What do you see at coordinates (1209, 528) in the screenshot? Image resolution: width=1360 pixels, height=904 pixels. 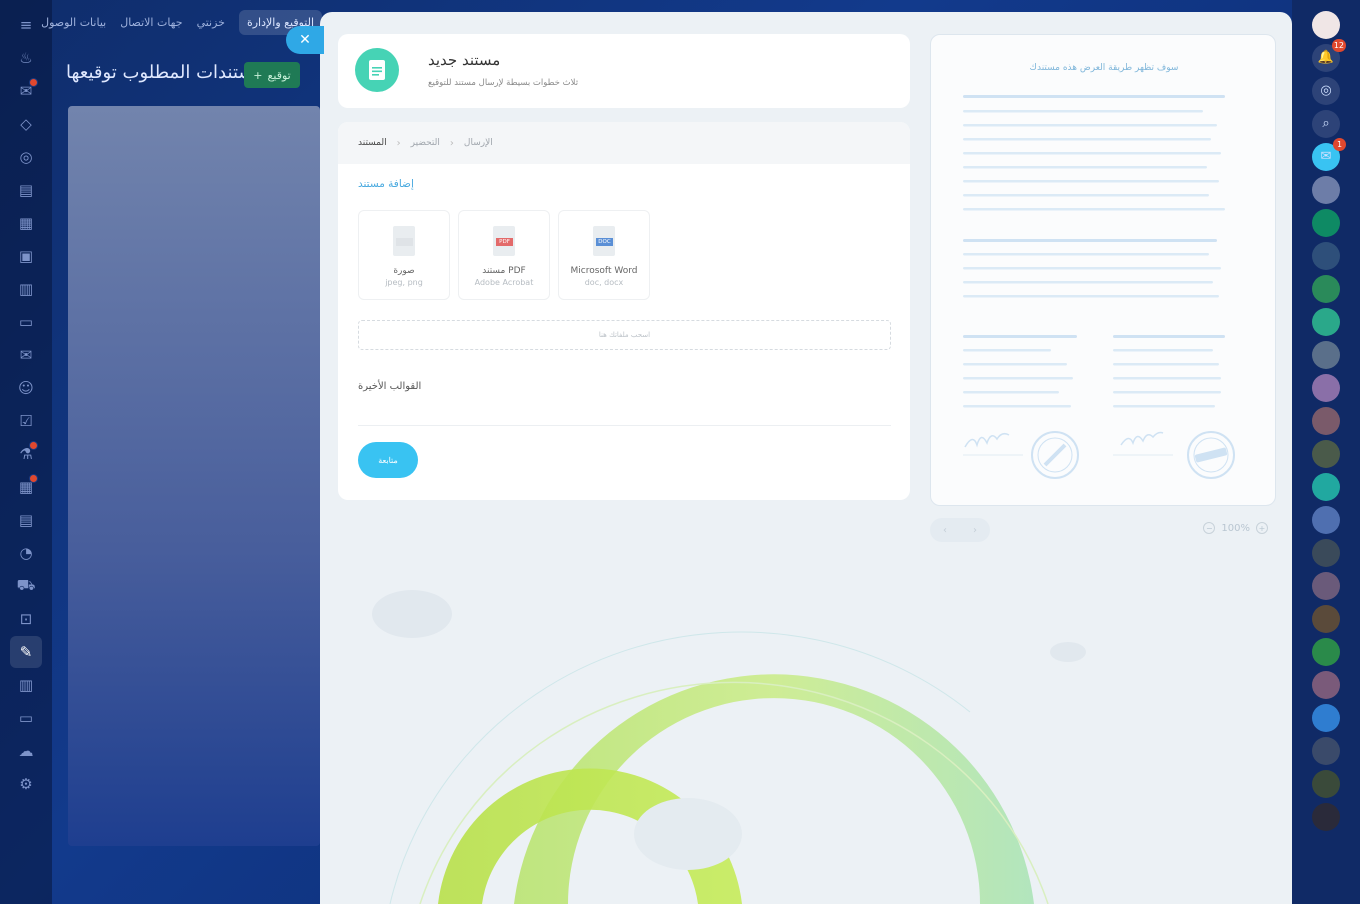 I see `zoom-out-icon: −` at bounding box center [1209, 528].